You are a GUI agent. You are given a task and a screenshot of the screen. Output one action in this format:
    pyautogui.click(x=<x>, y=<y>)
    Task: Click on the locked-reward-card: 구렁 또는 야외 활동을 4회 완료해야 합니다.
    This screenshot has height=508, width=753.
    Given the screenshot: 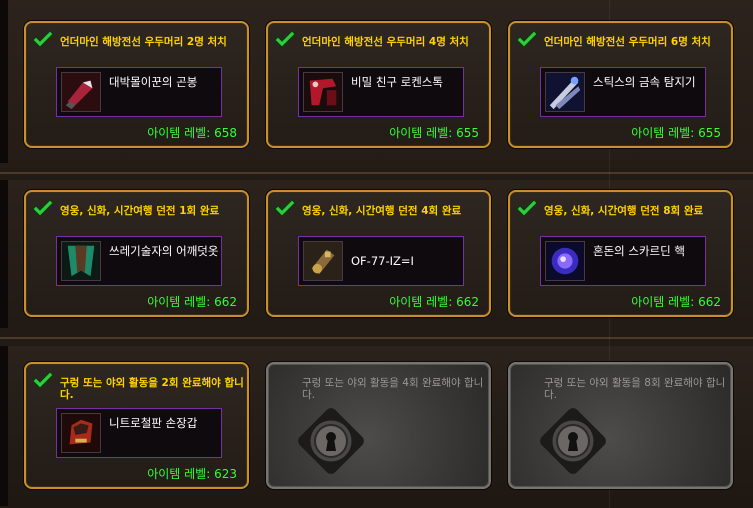 What is the action you would take?
    pyautogui.click(x=378, y=425)
    